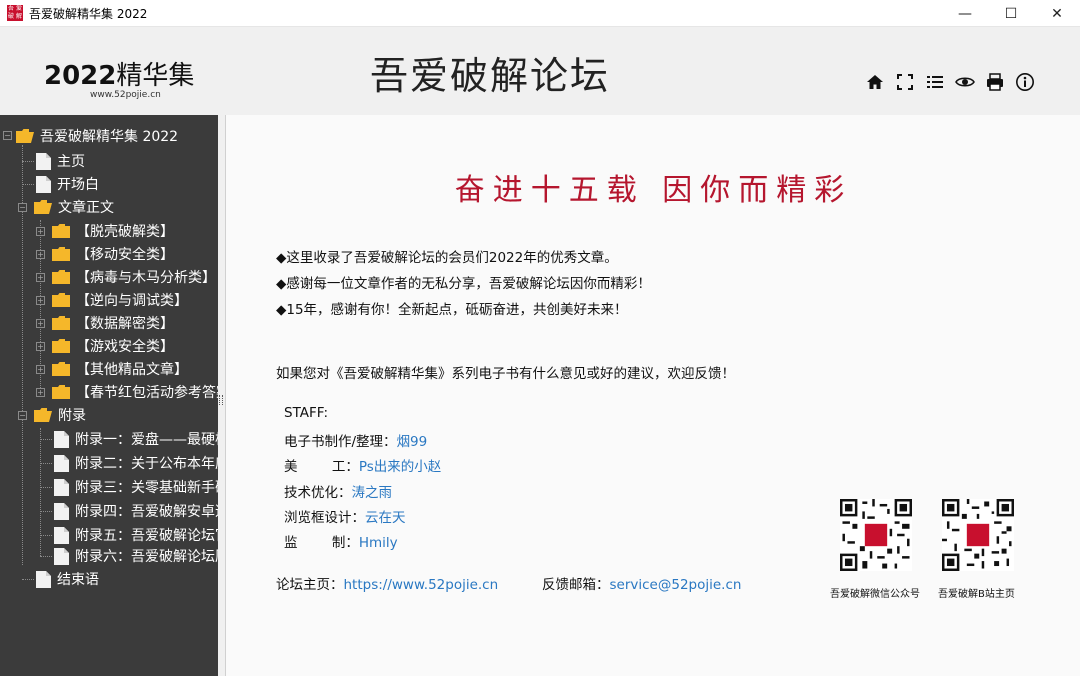 The image size is (1080, 676). Describe the element at coordinates (60, 161) in the screenshot. I see `tree-item-home: 主页` at that location.